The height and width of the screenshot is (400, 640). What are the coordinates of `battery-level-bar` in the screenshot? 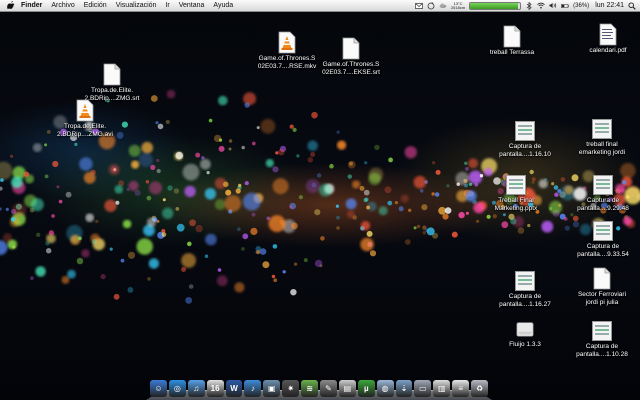 It's located at (495, 5).